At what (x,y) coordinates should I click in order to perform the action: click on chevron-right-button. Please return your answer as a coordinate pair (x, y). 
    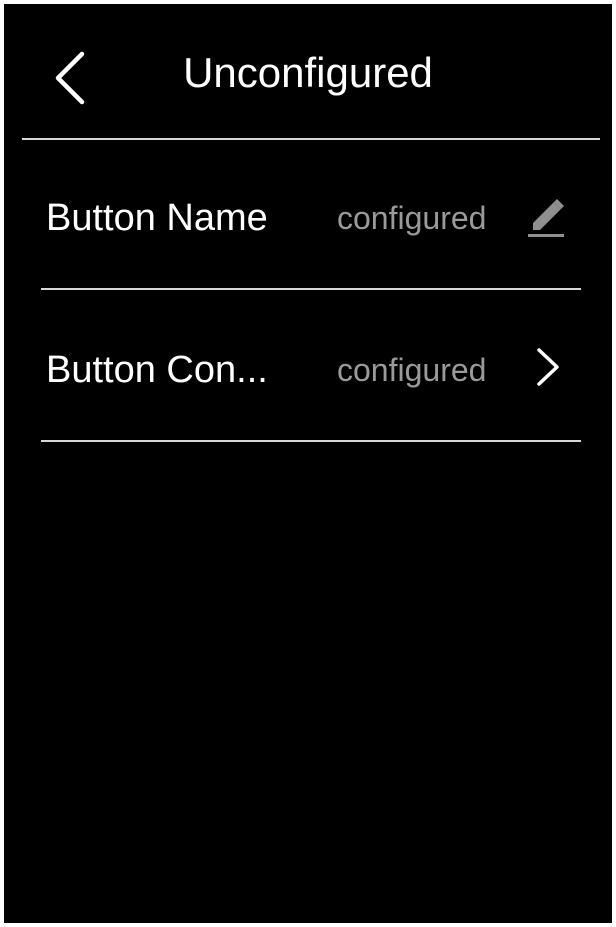
    Looking at the image, I should click on (554, 367).